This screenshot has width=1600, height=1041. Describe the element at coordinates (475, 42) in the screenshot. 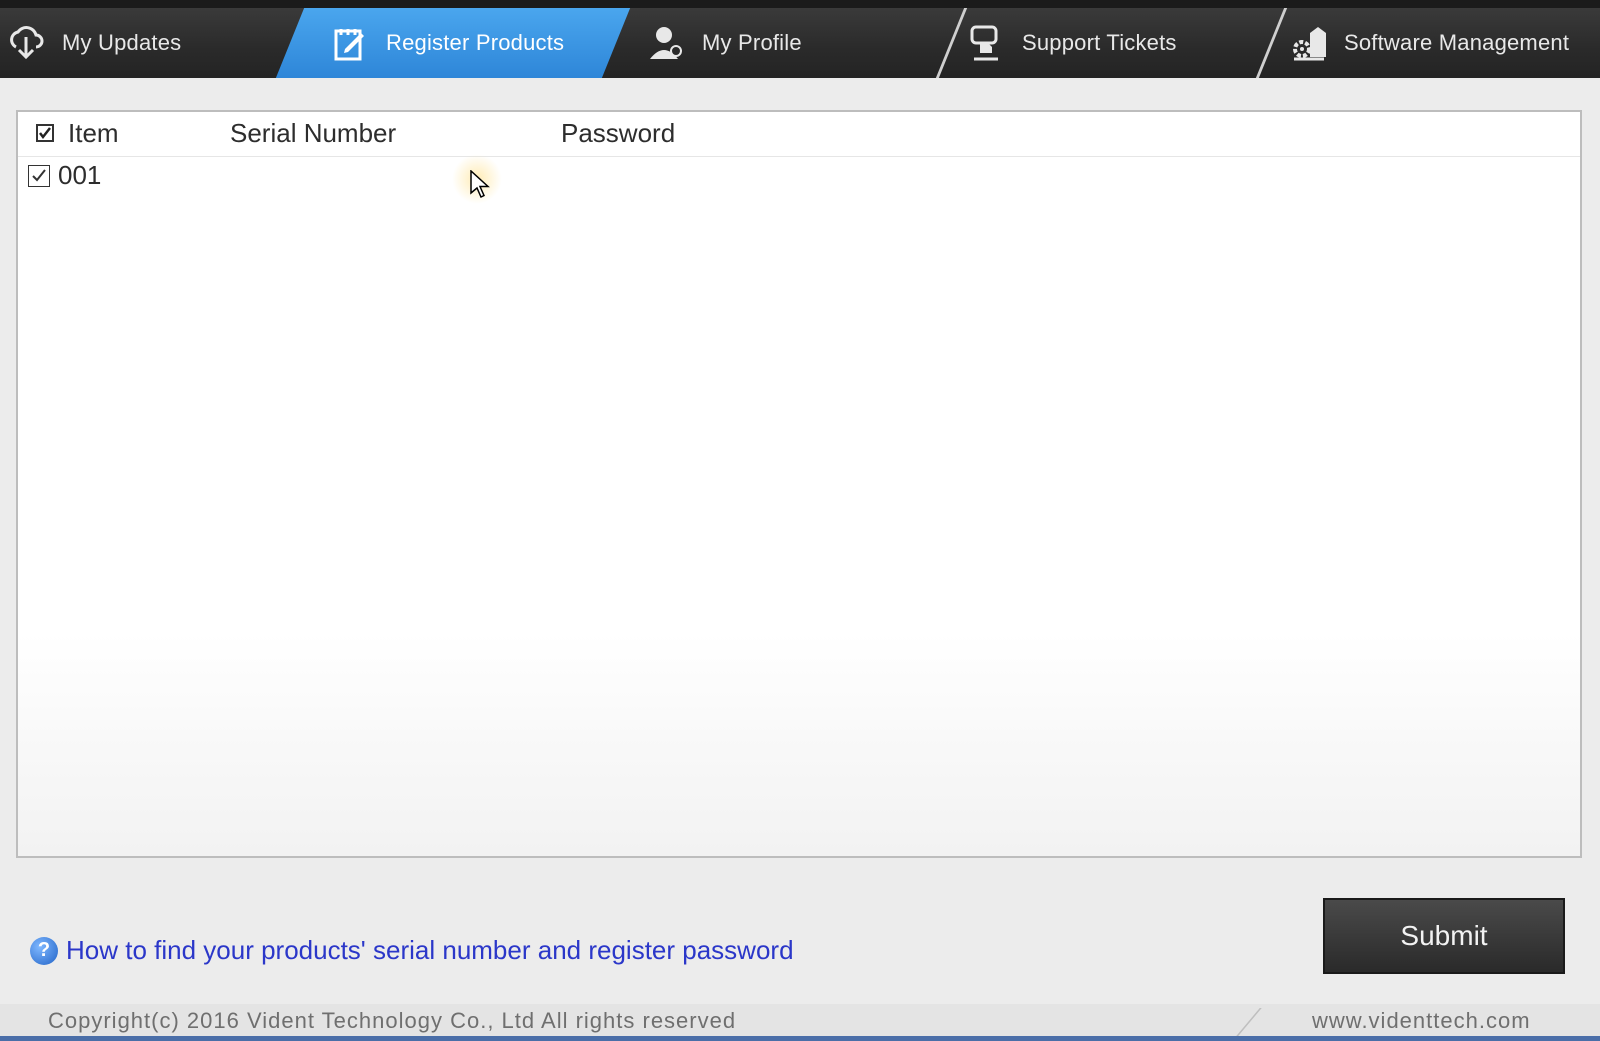

I see `tab-label: Register Products` at that location.